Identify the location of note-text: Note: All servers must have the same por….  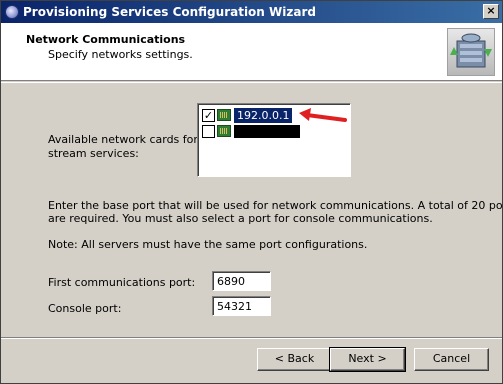
(208, 244).